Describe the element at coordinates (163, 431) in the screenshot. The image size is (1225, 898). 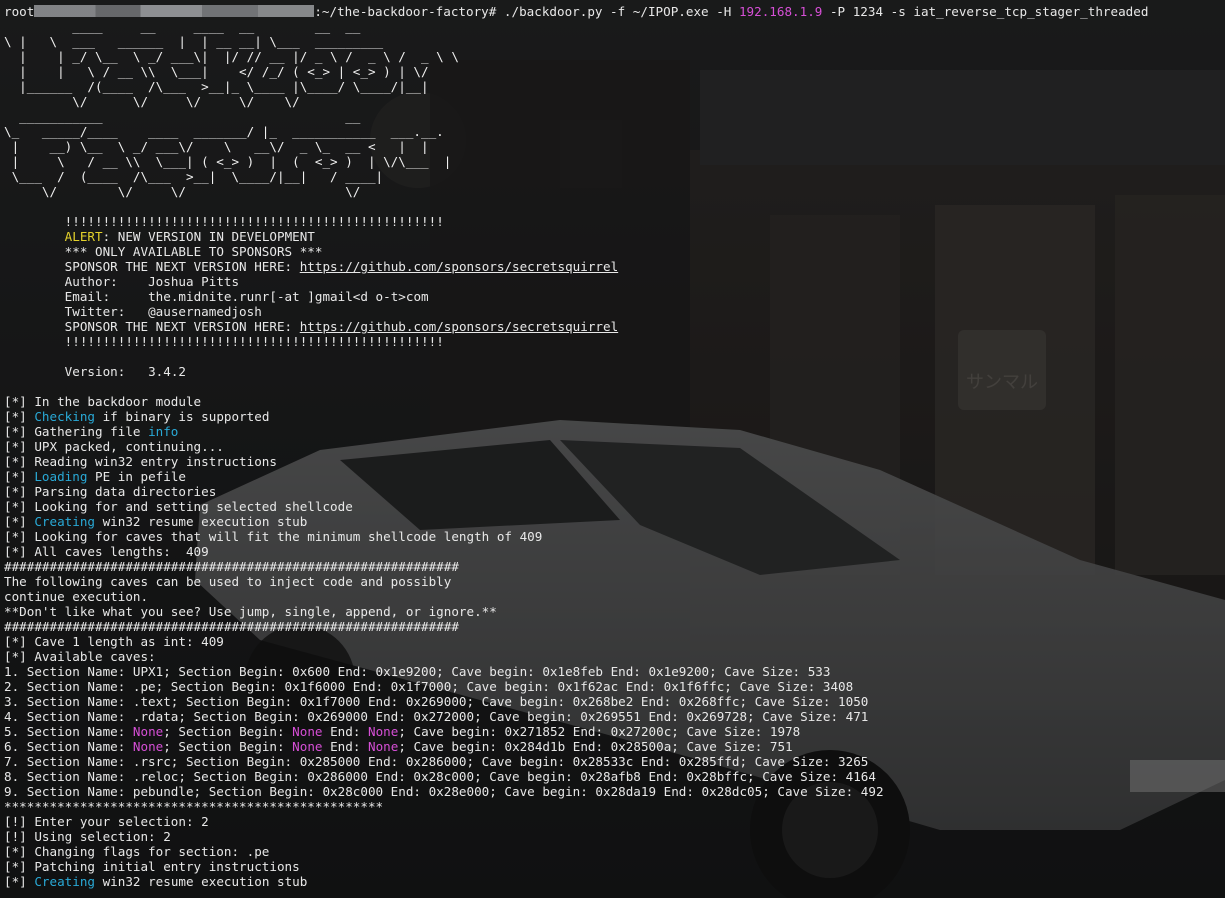
I see `log-highlight: info` at that location.